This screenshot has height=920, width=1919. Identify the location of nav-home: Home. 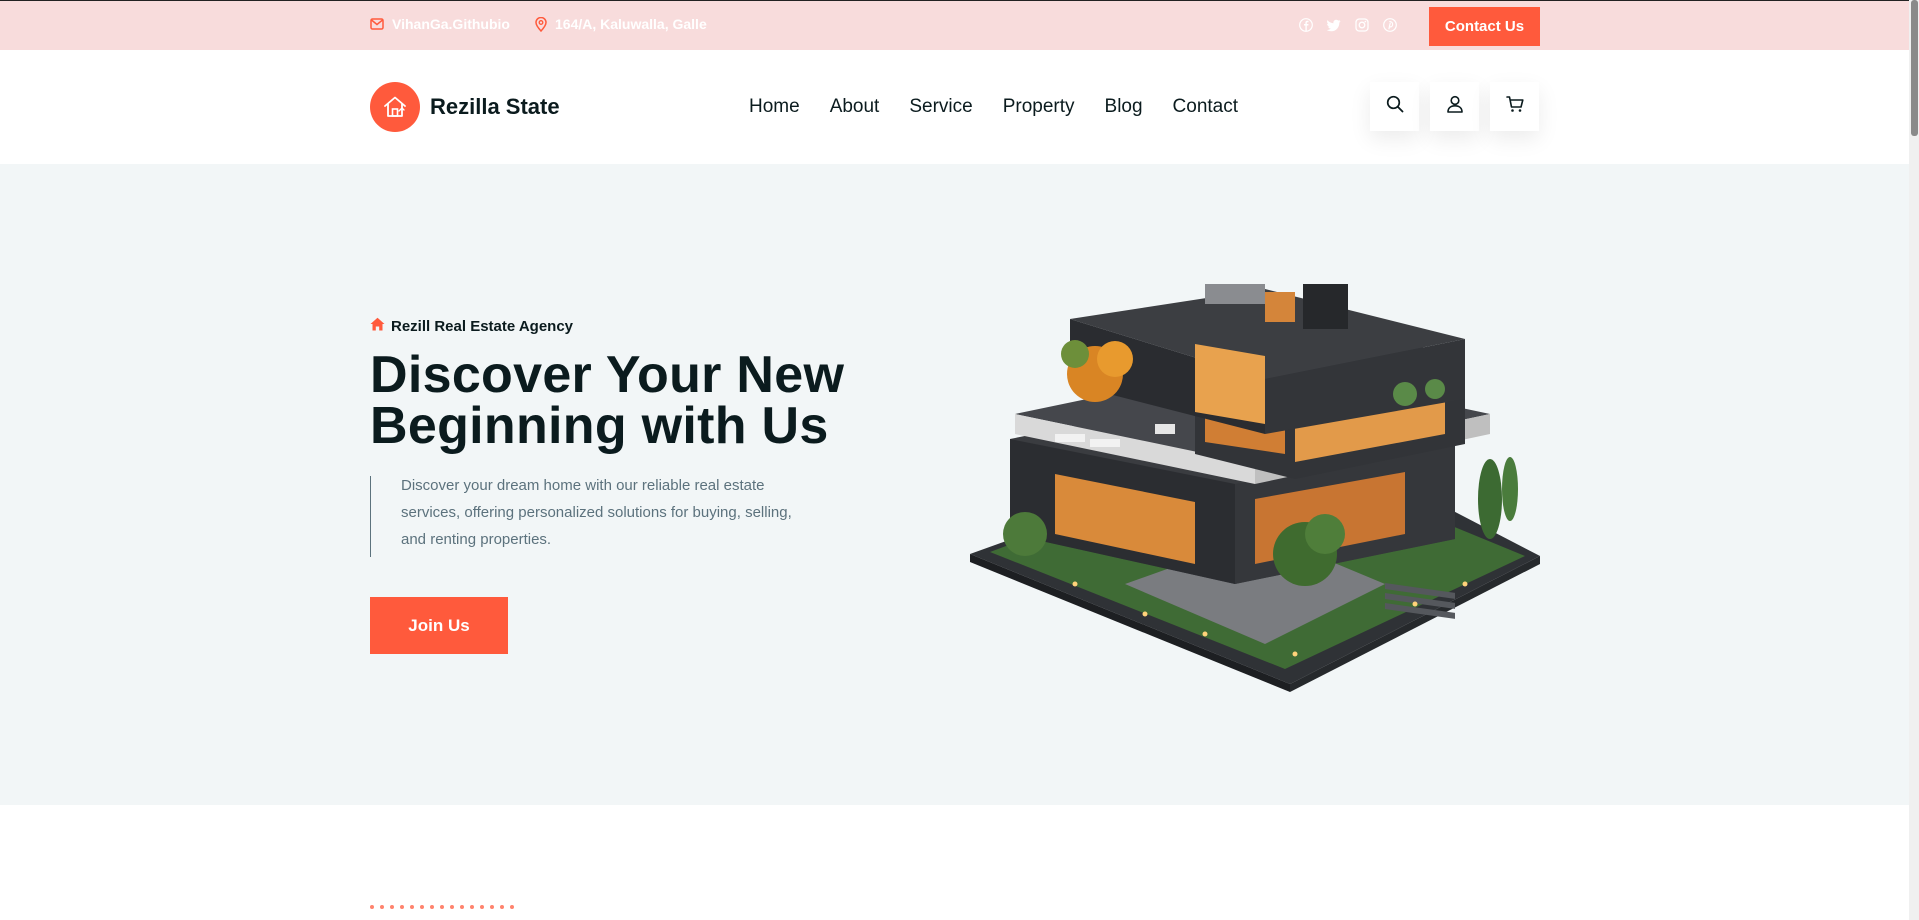
(774, 107).